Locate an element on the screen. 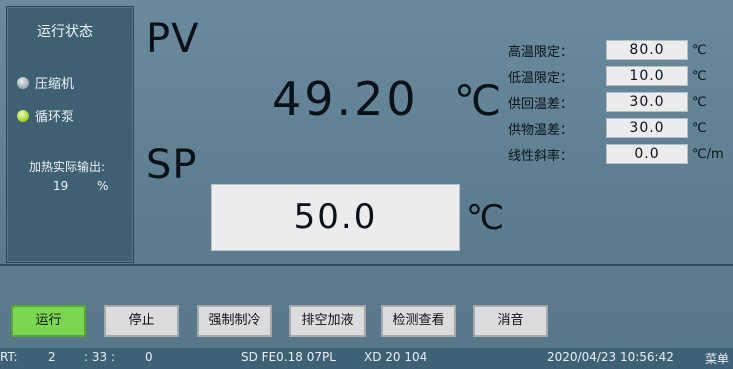 This screenshot has height=369, width=733. setting-supply-return-diff: 供回温差： 30.0 ℃ is located at coordinates (607, 102).